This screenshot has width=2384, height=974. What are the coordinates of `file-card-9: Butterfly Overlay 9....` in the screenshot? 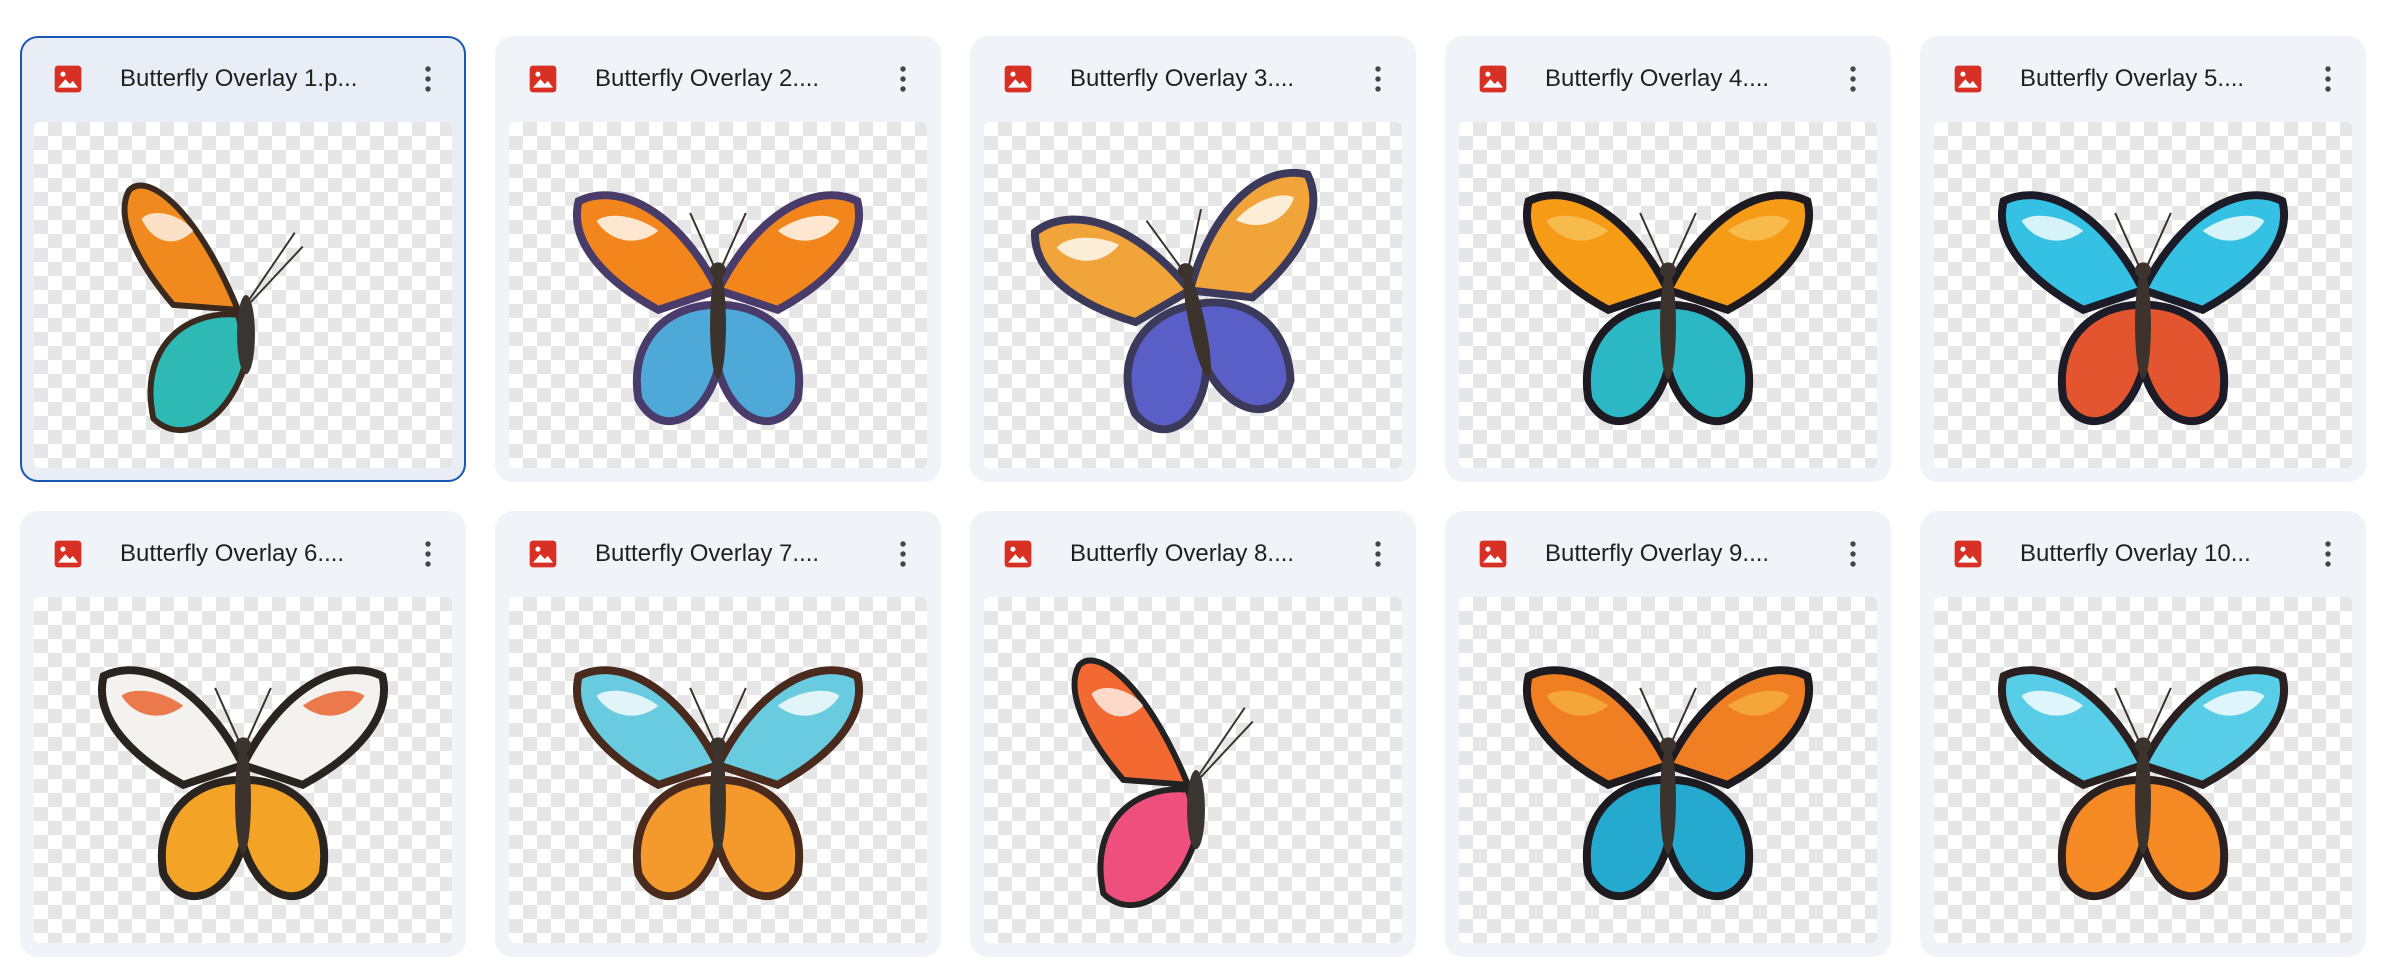 It's located at (1668, 734).